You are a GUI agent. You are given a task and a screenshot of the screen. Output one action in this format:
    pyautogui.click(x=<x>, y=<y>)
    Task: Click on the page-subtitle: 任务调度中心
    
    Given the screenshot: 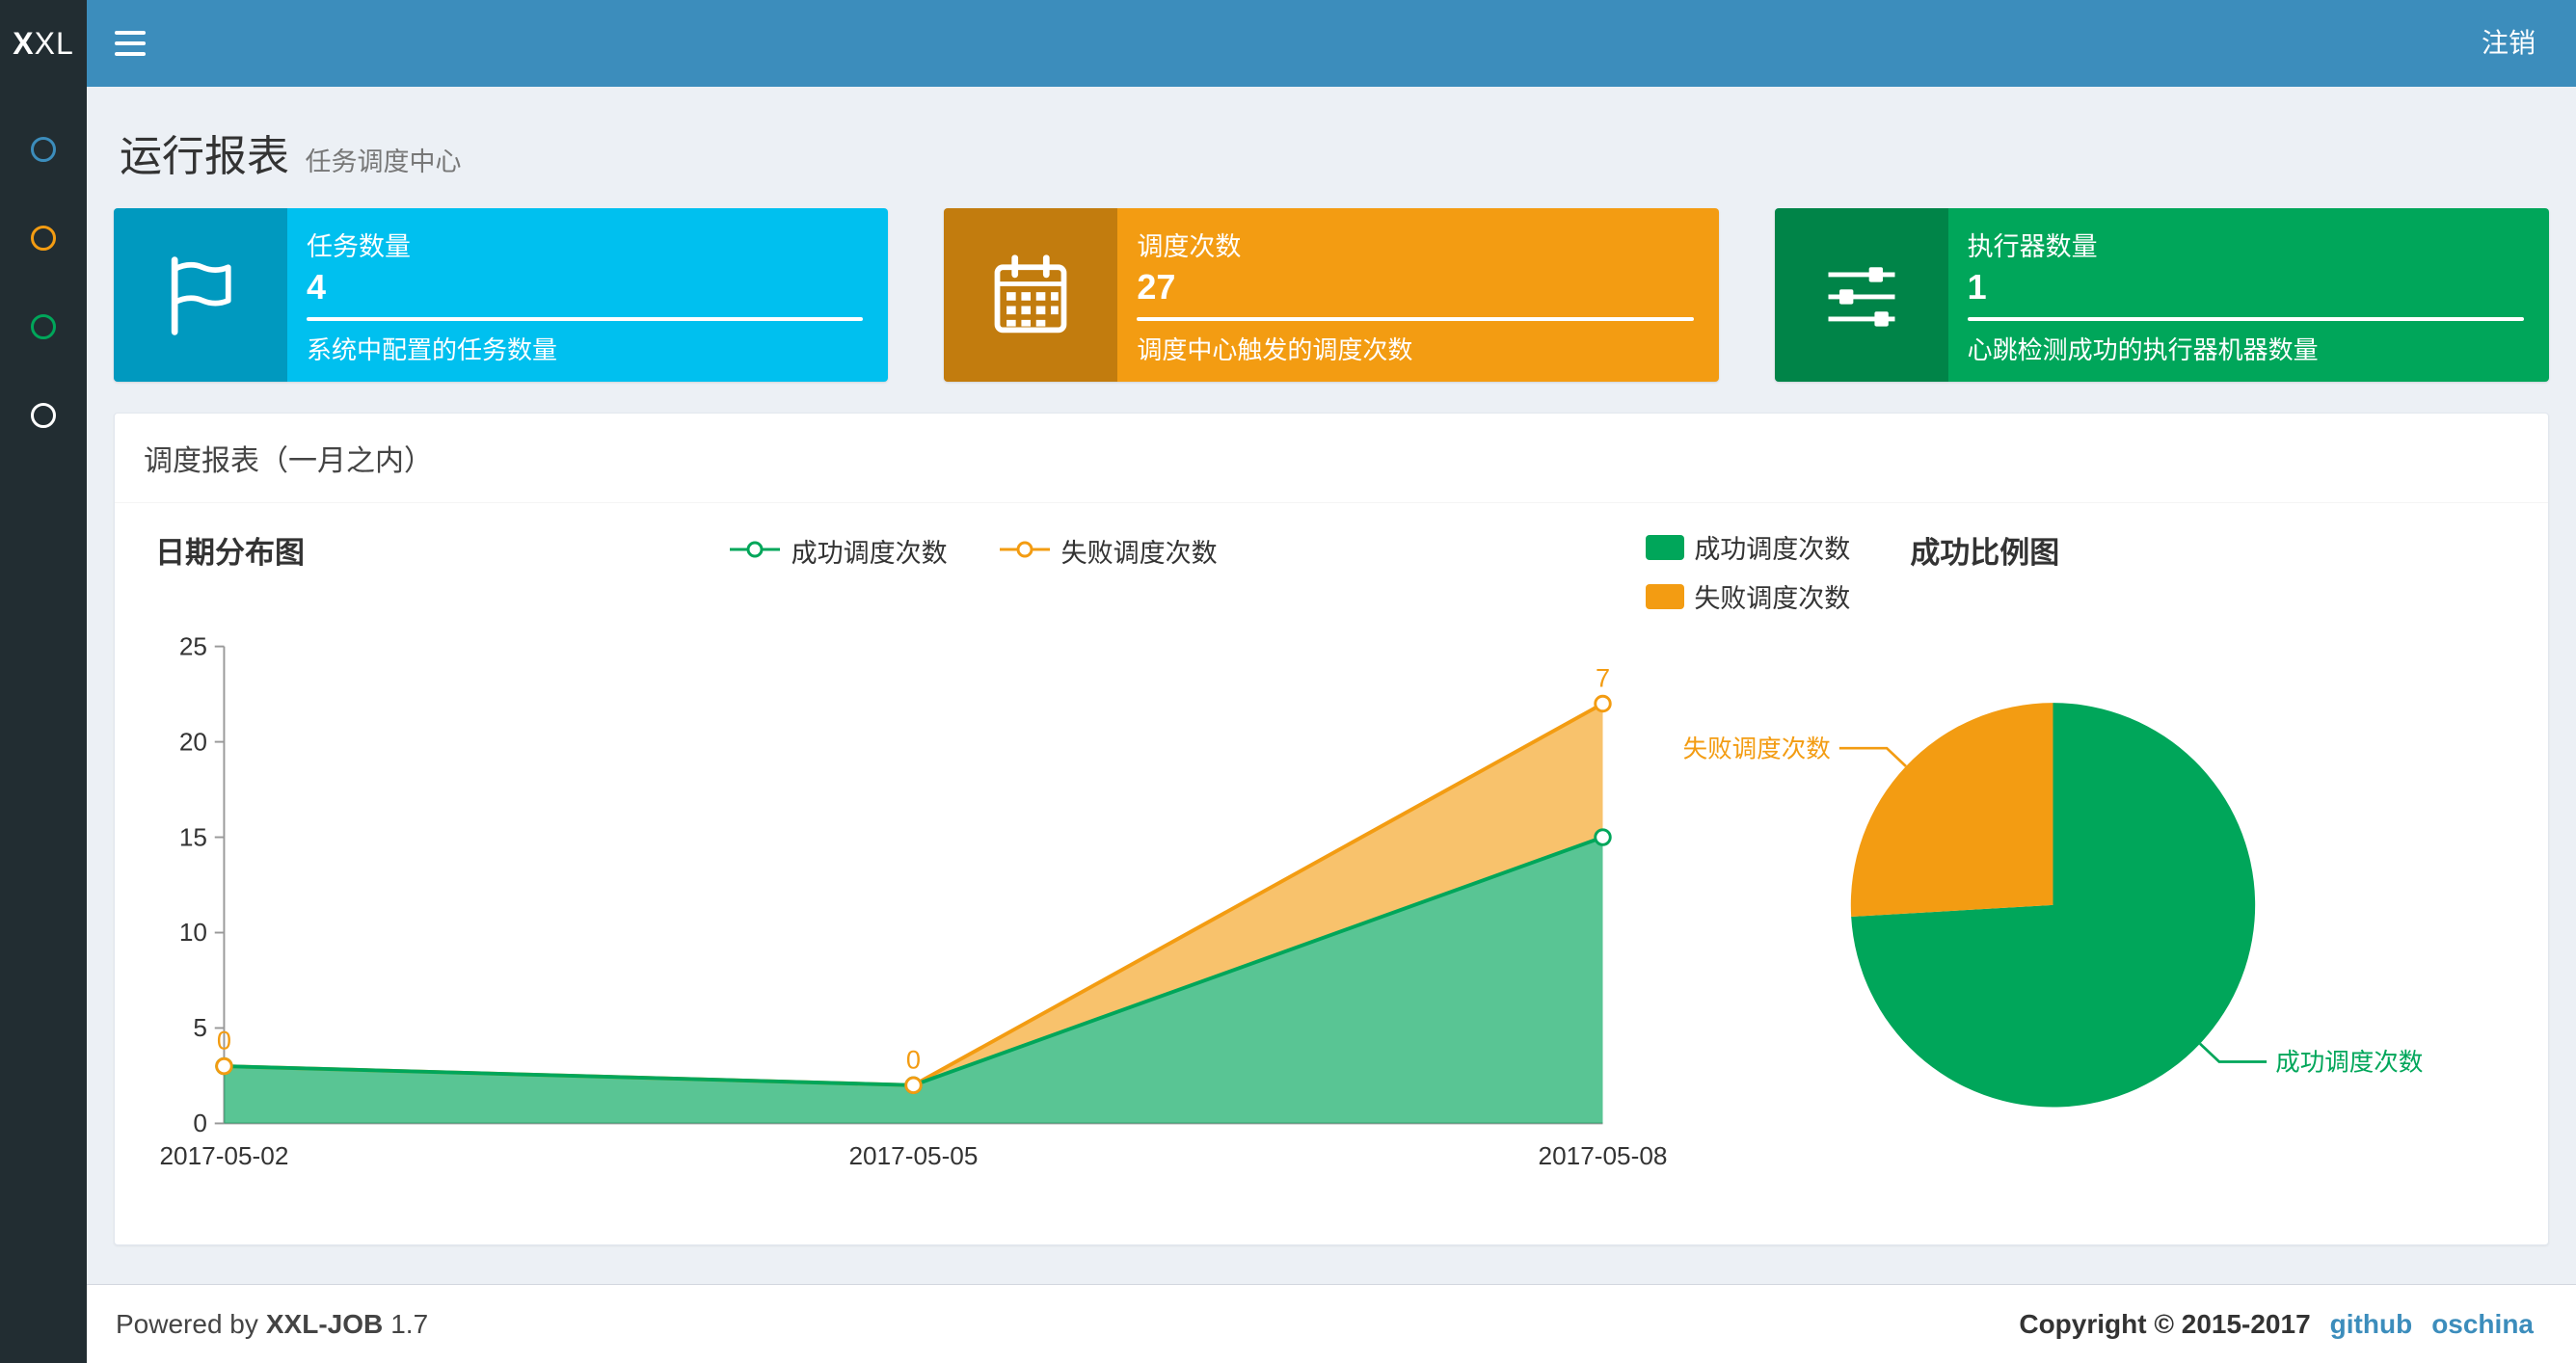 What is the action you would take?
    pyautogui.click(x=383, y=161)
    